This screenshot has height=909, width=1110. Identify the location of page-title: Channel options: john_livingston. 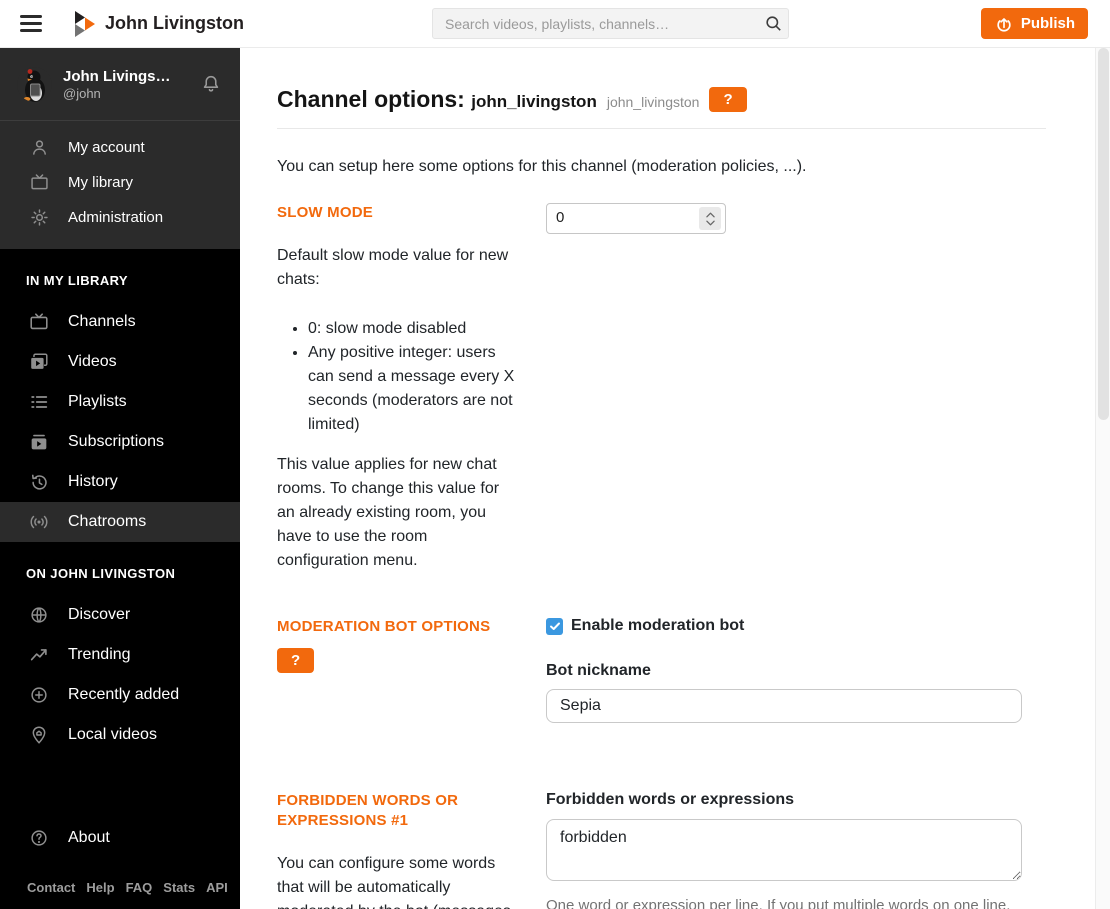
(437, 99).